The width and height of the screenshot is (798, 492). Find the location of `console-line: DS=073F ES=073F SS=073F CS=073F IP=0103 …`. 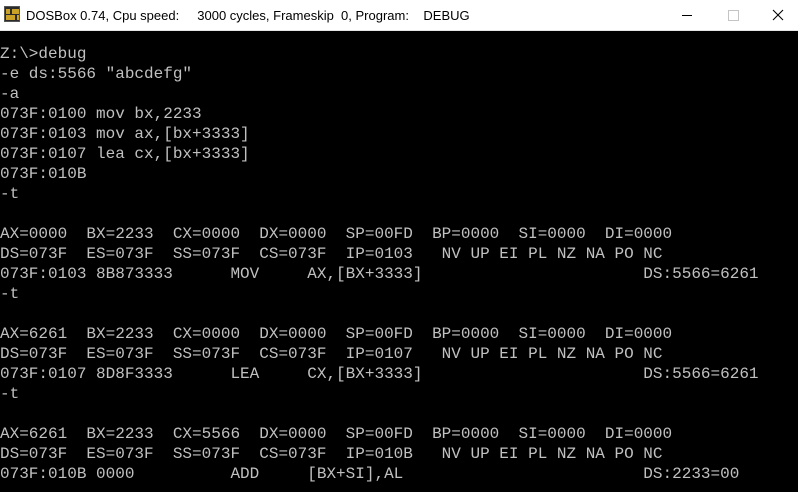

console-line: DS=073F ES=073F SS=073F CS=073F IP=0103 … is located at coordinates (331, 254).